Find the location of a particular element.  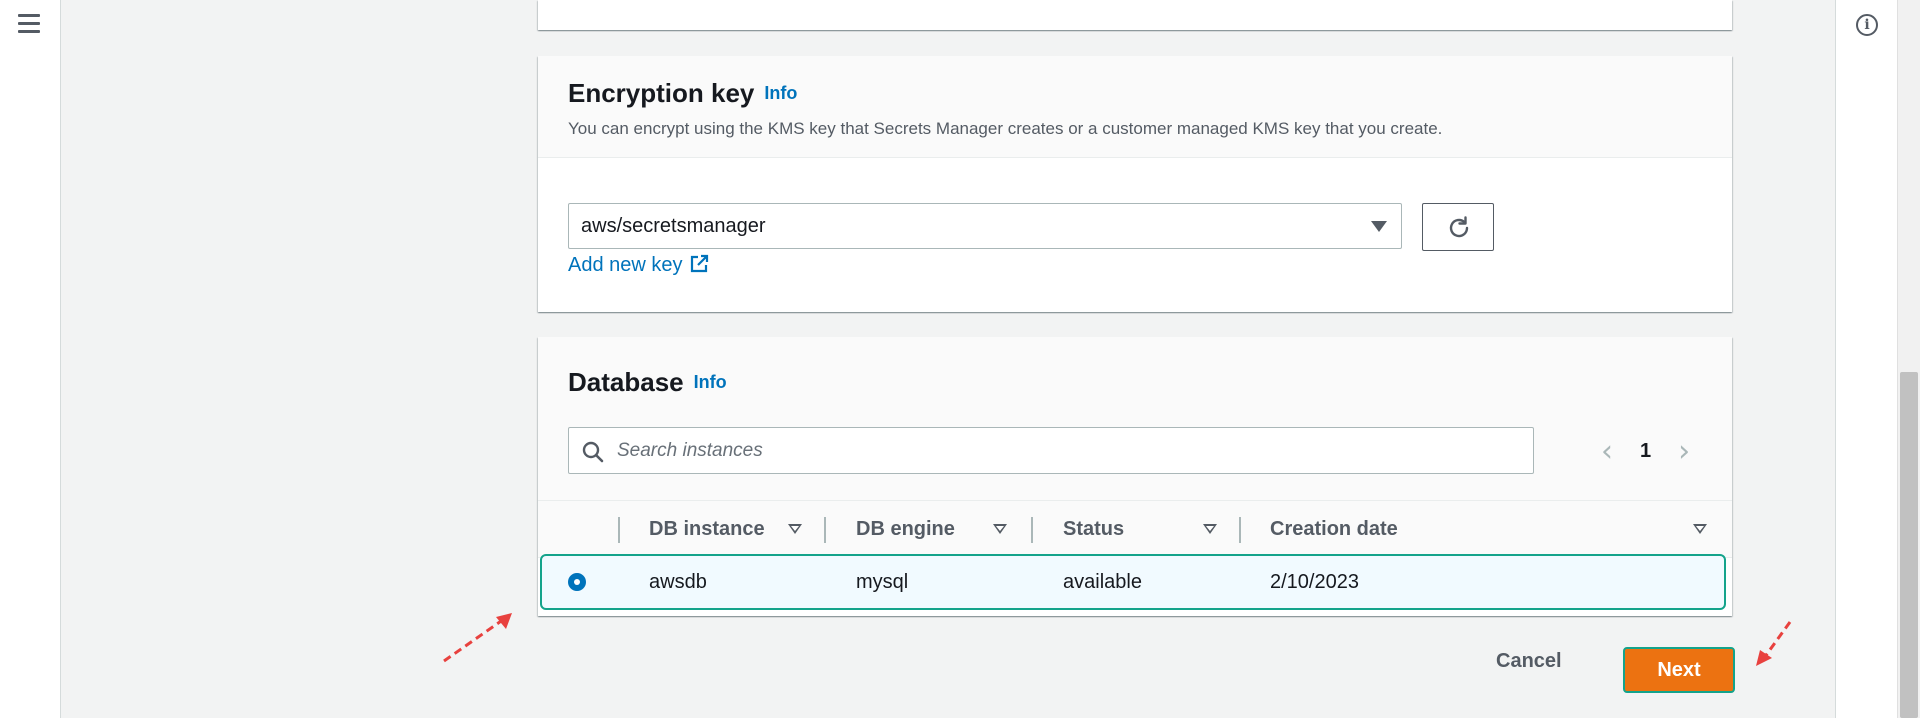

kms-key-select: aws/secretsmanager is located at coordinates (985, 226).